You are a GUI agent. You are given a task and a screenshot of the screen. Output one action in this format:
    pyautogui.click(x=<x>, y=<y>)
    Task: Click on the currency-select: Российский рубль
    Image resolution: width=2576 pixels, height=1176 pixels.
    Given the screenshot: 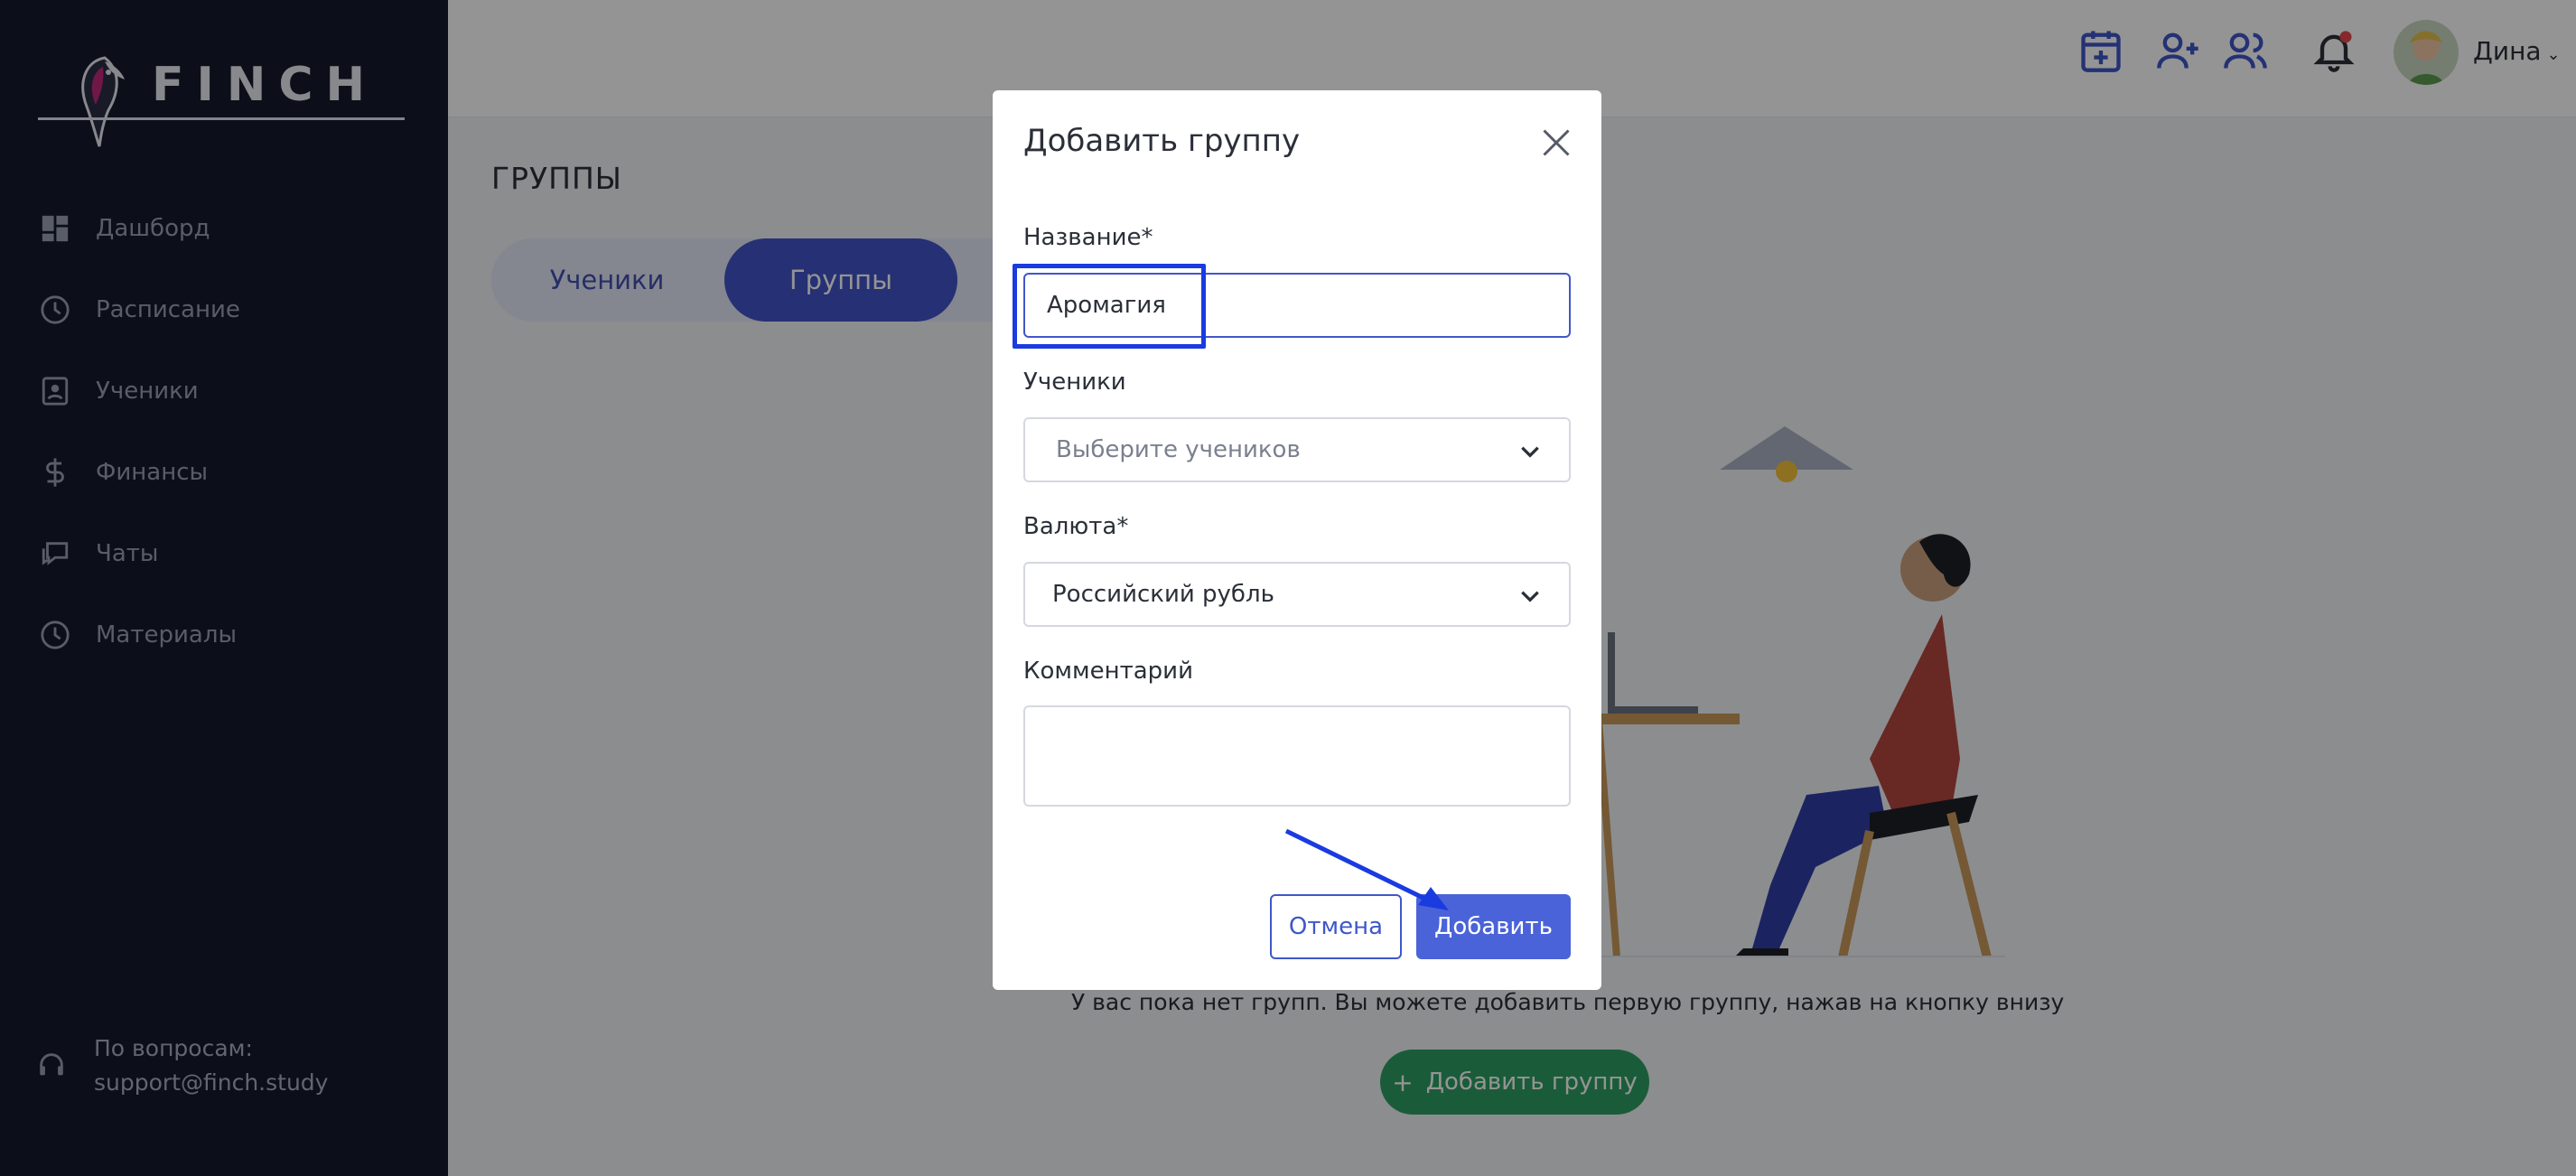 What is the action you would take?
    pyautogui.click(x=1297, y=594)
    